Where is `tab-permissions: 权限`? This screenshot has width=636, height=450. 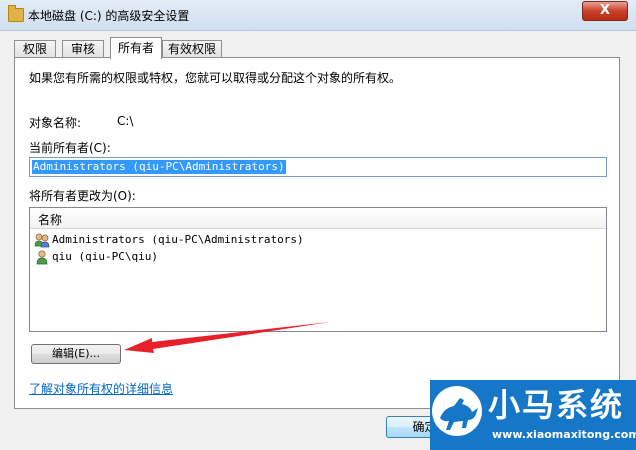
tab-permissions: 权限 is located at coordinates (35, 49).